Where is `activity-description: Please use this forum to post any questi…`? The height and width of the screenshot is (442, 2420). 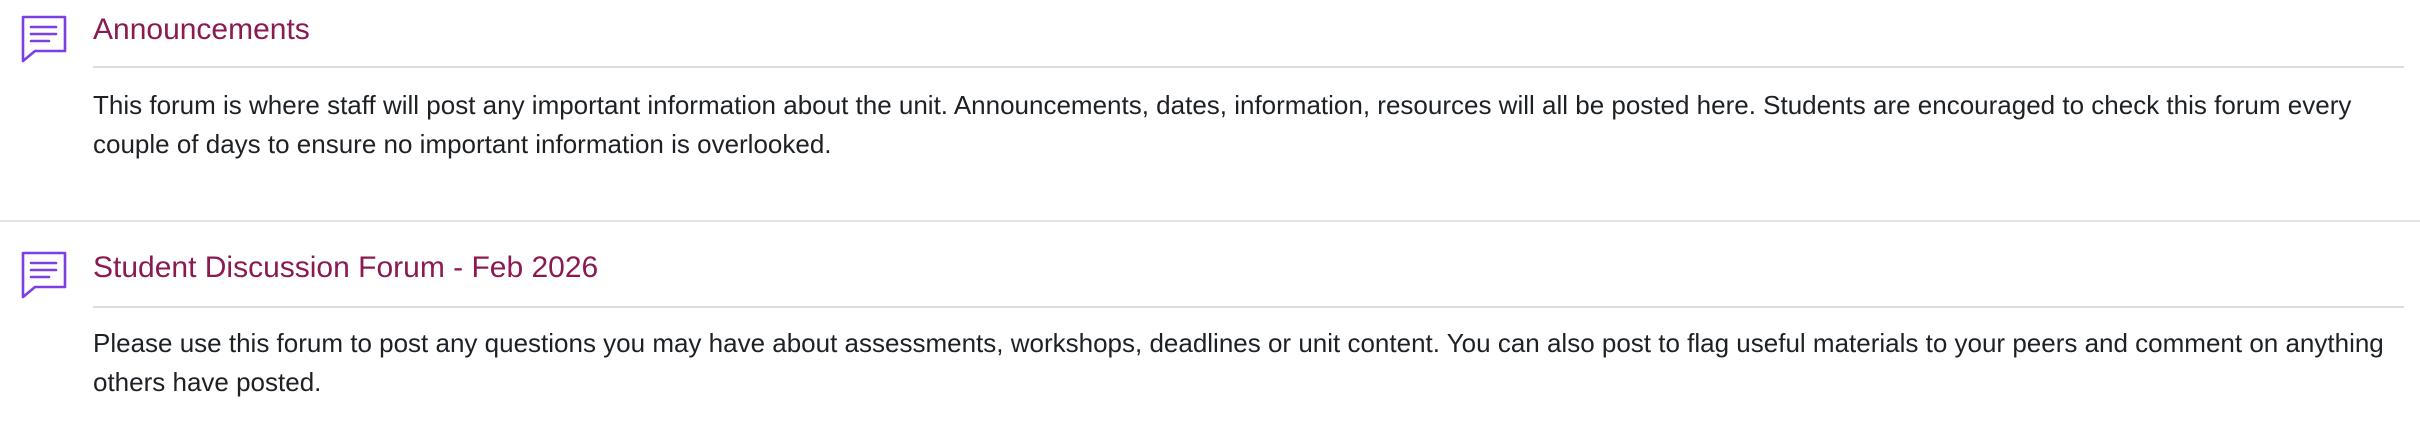 activity-description: Please use this forum to post any questi… is located at coordinates (1238, 362).